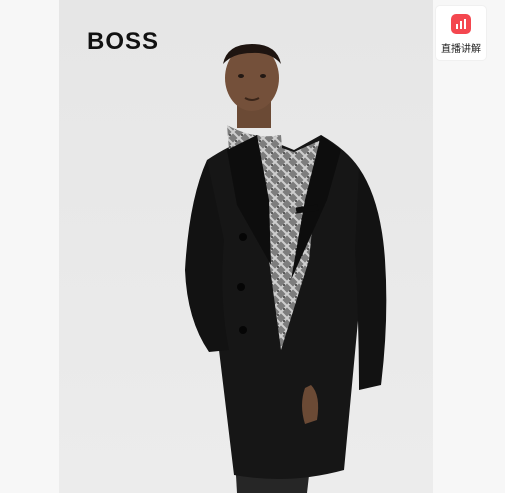  I want to click on live-chart-icon, so click(461, 24).